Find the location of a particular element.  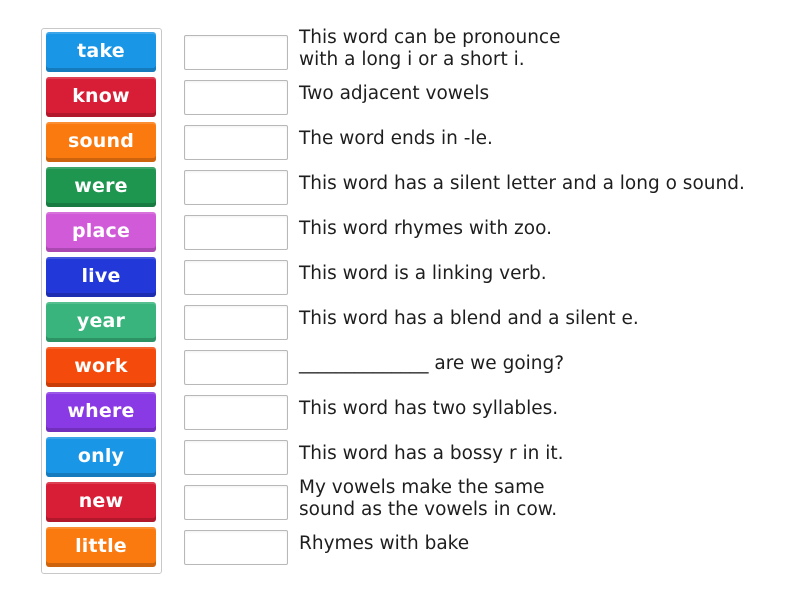

clue-text: This word rhymes with zoo. is located at coordinates (425, 228).